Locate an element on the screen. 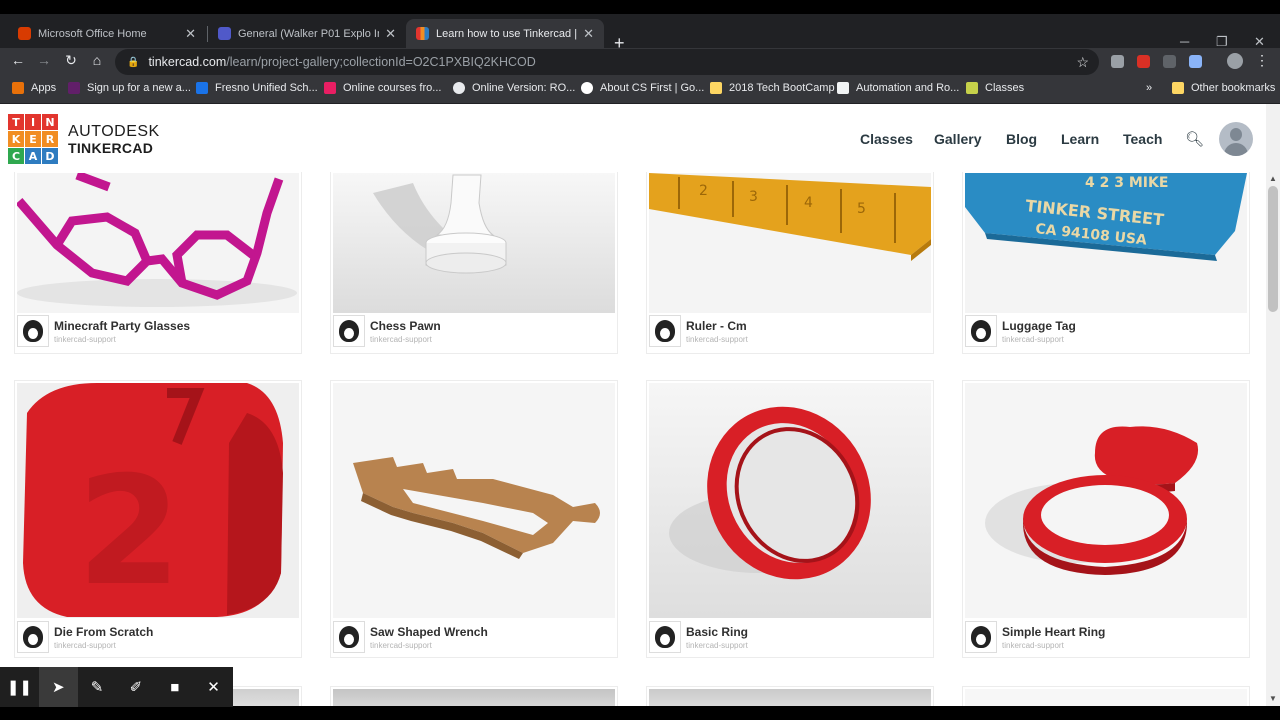 The image size is (1280, 720). nav-teach: Teach is located at coordinates (1142, 139).